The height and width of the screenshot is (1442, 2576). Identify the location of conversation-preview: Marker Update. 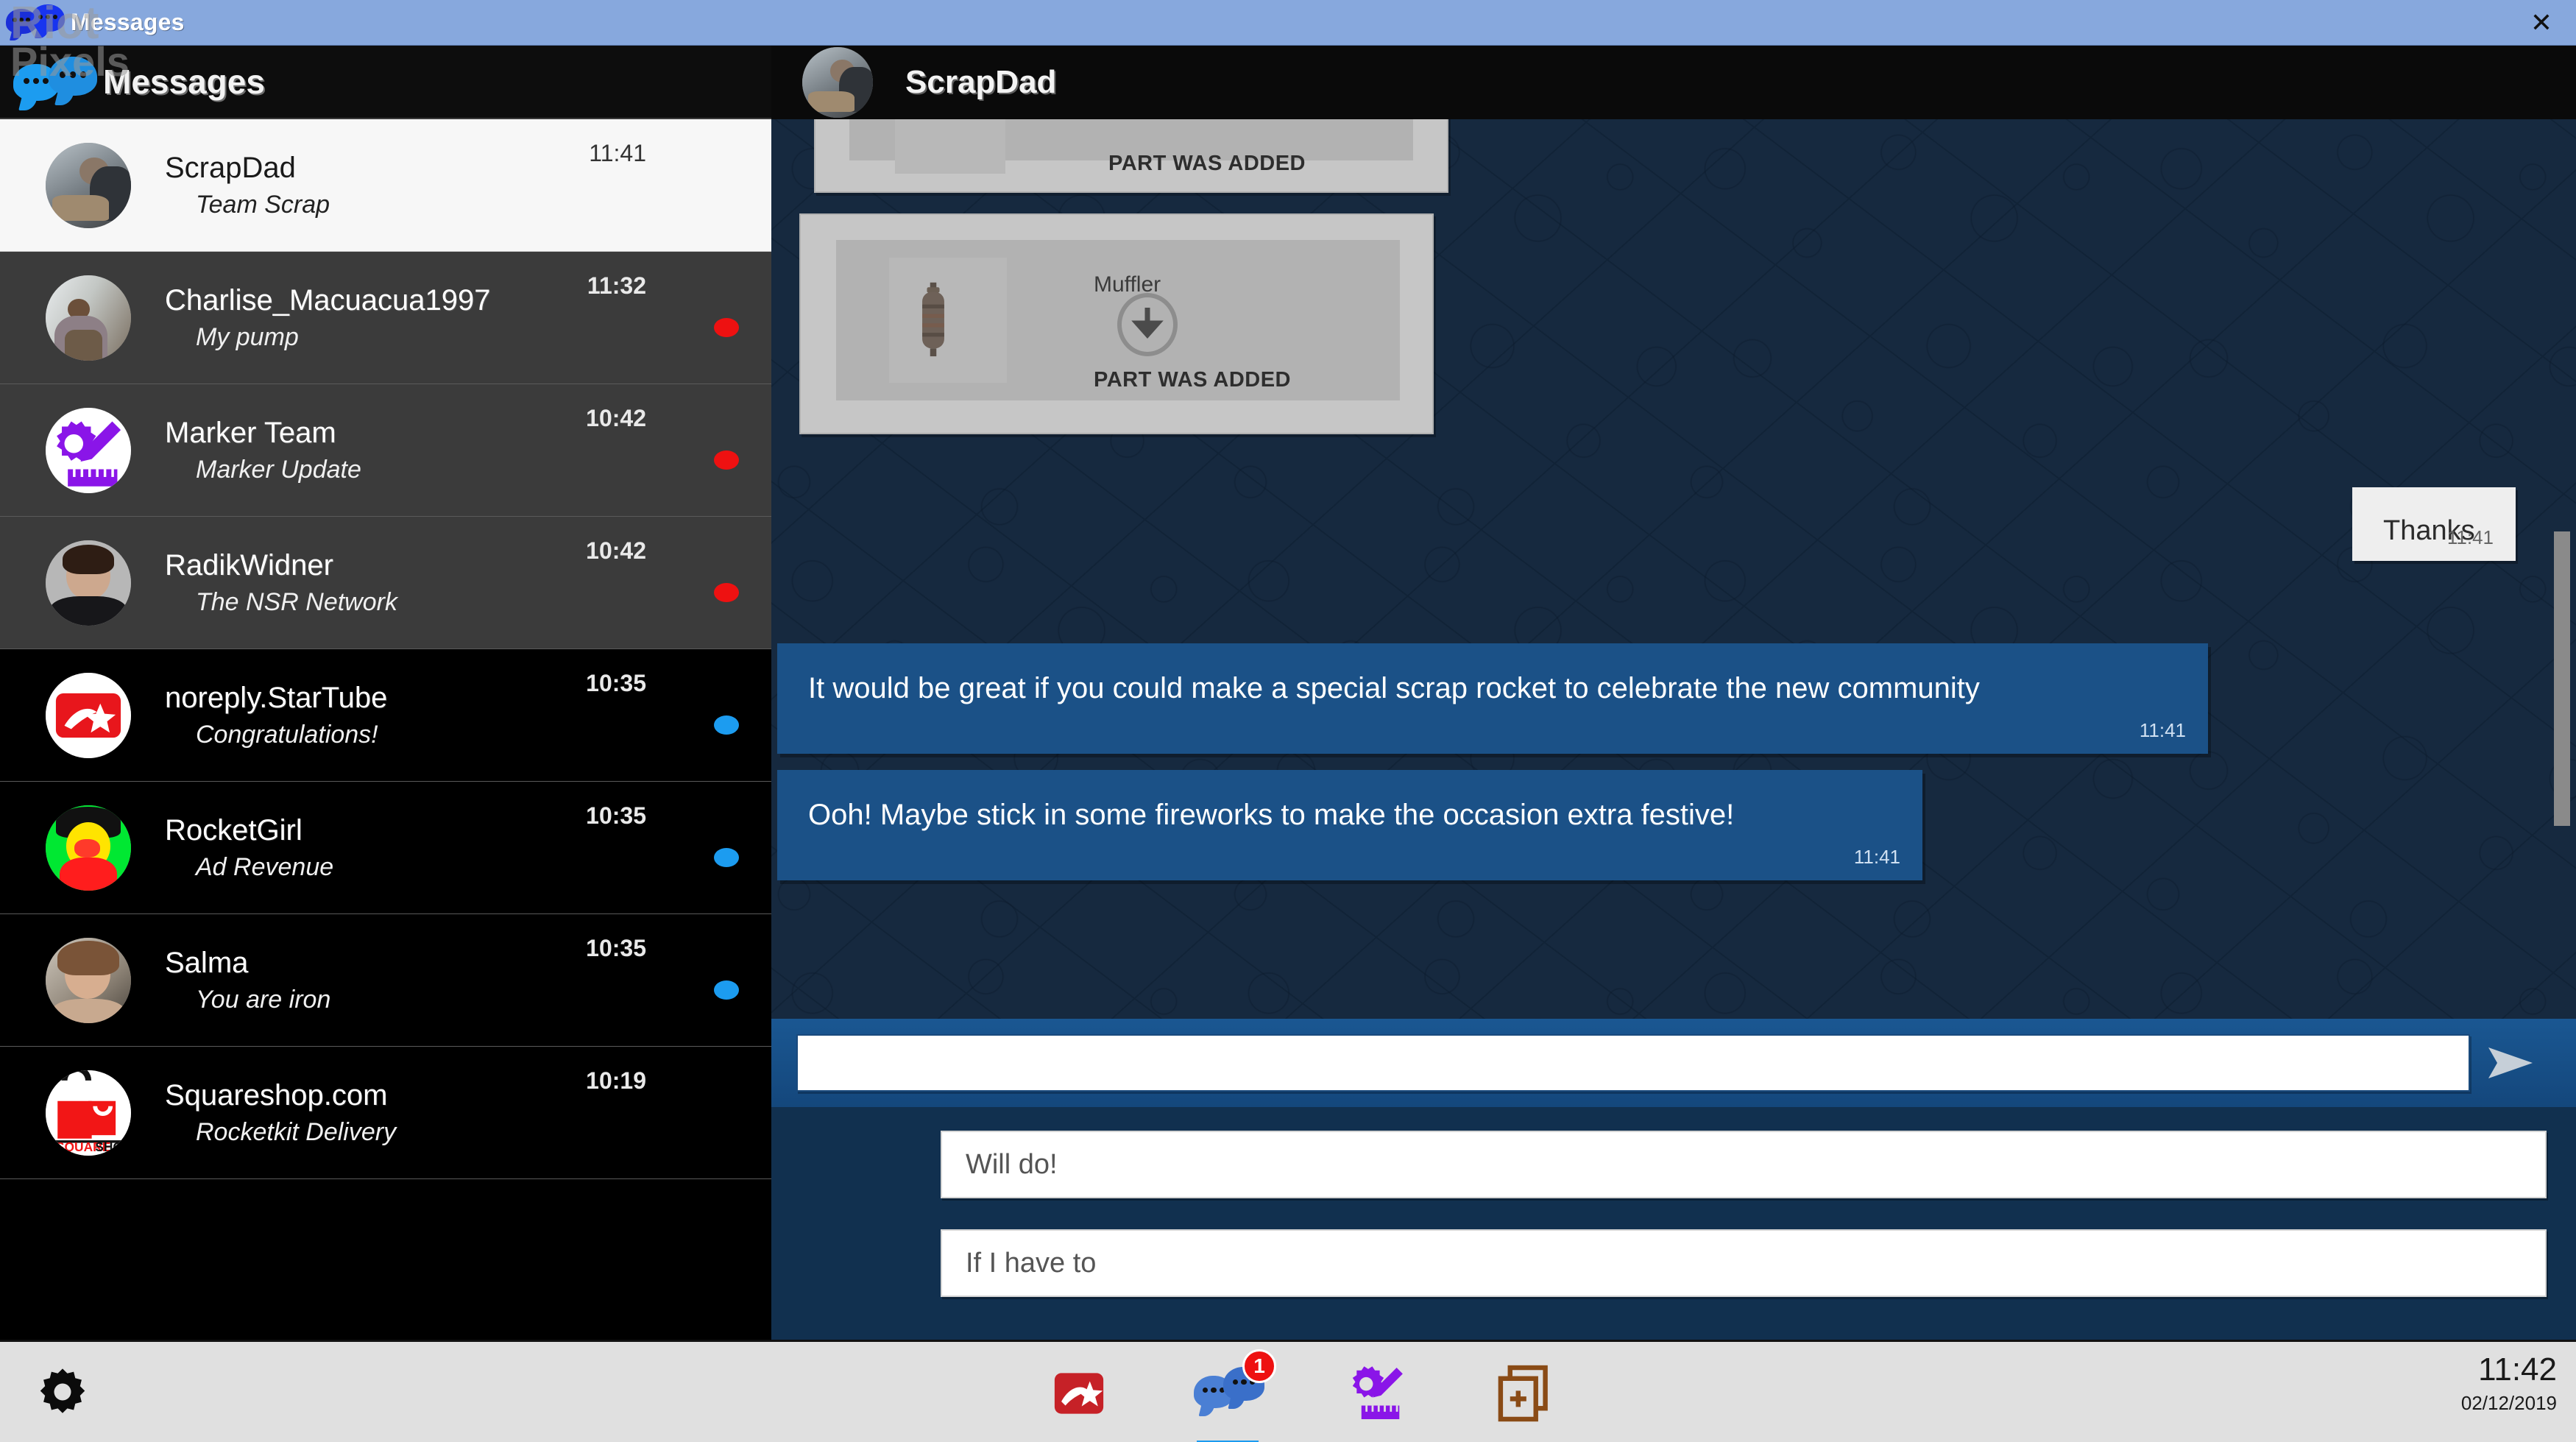
(278, 470).